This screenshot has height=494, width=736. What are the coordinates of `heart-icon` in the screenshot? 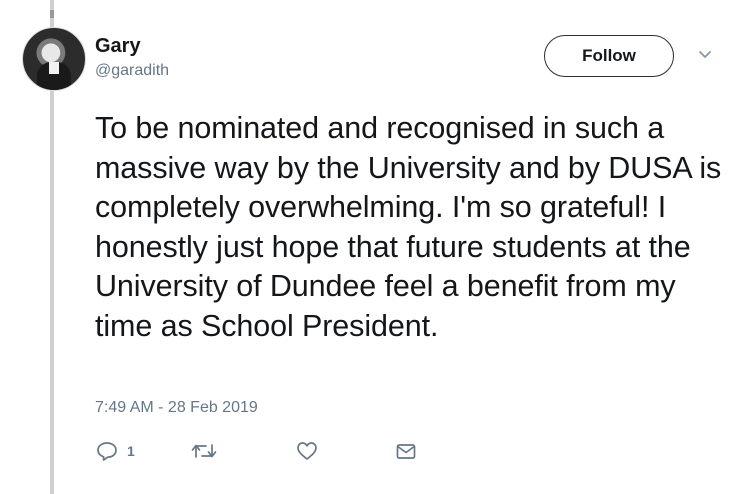 It's located at (307, 451).